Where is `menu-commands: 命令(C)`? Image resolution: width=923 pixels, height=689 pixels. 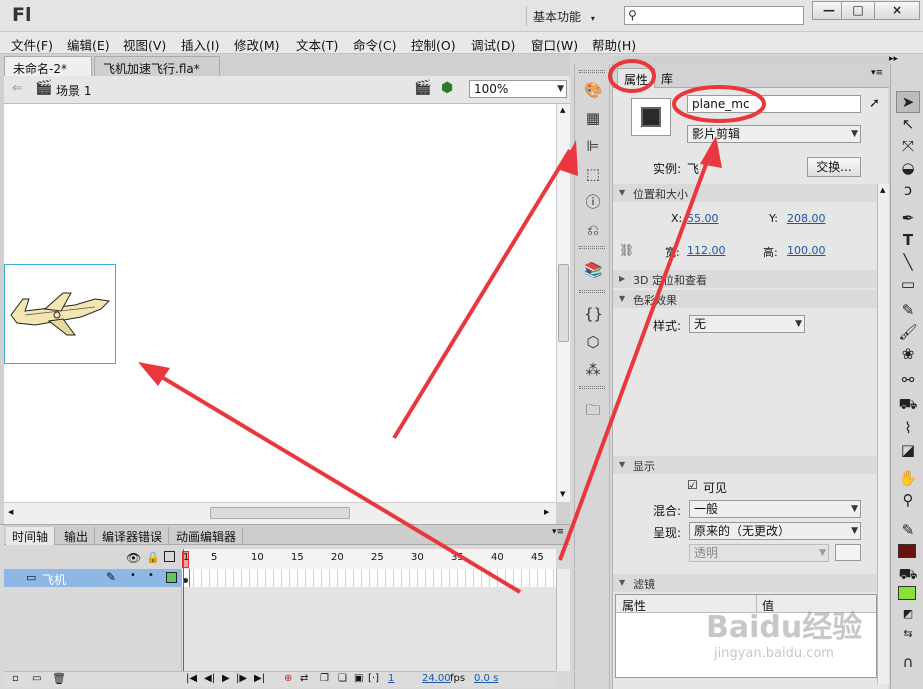 menu-commands: 命令(C) is located at coordinates (374, 44).